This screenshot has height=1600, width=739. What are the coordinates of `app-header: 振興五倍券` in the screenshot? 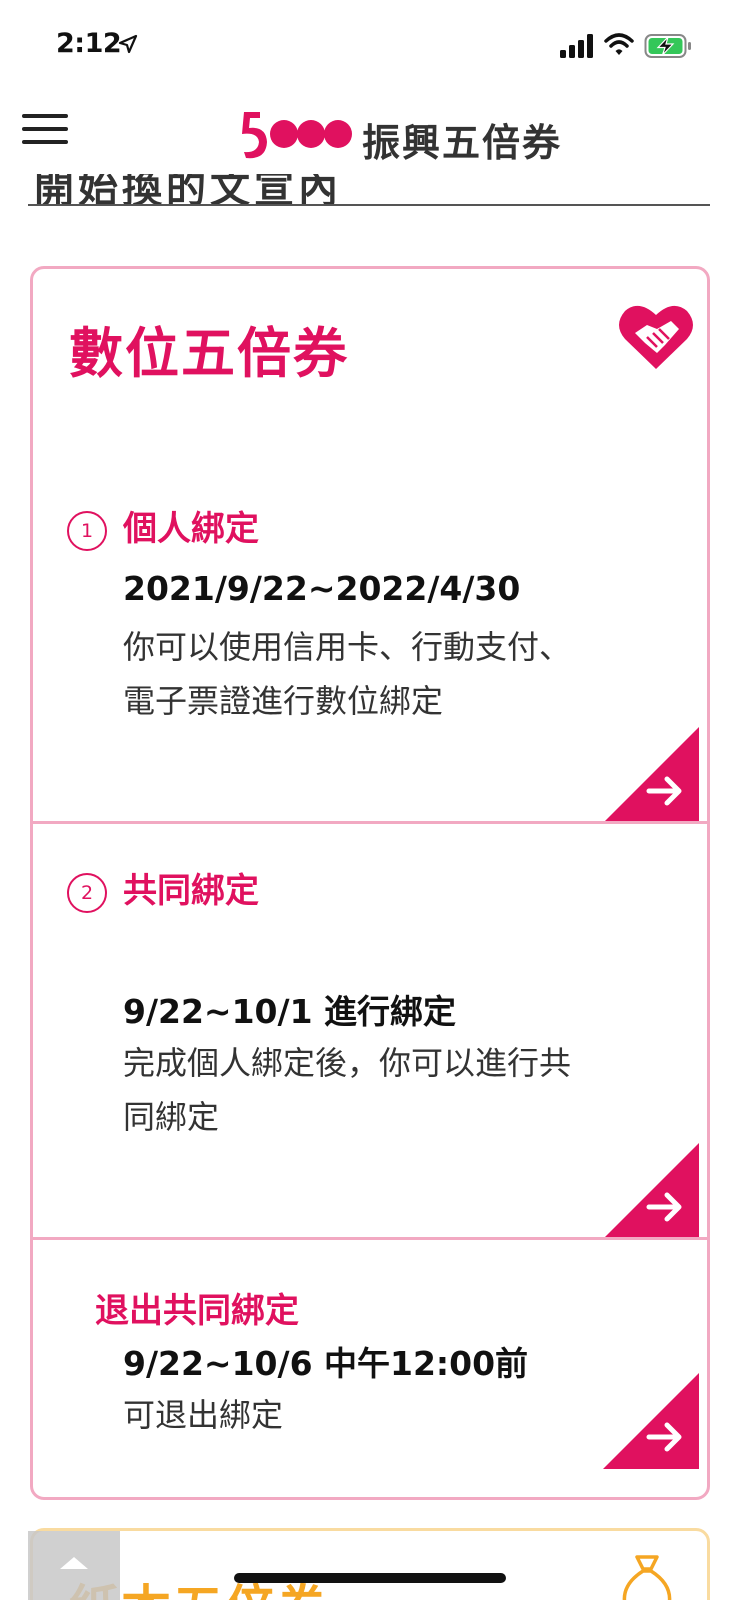 It's located at (369, 133).